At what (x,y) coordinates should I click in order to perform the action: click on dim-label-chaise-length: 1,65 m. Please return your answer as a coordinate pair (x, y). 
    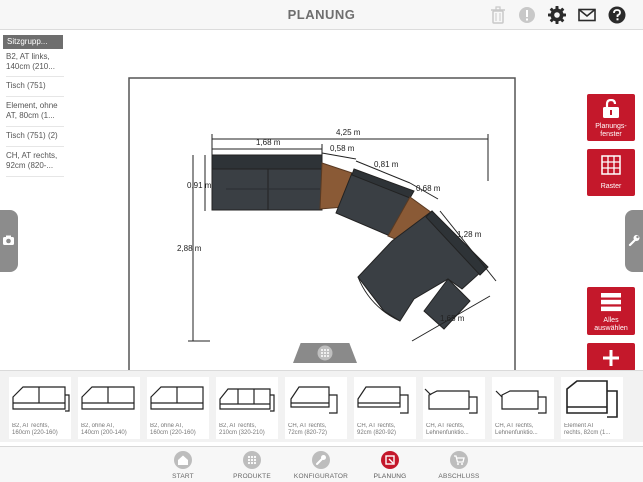
    Looking at the image, I should click on (452, 318).